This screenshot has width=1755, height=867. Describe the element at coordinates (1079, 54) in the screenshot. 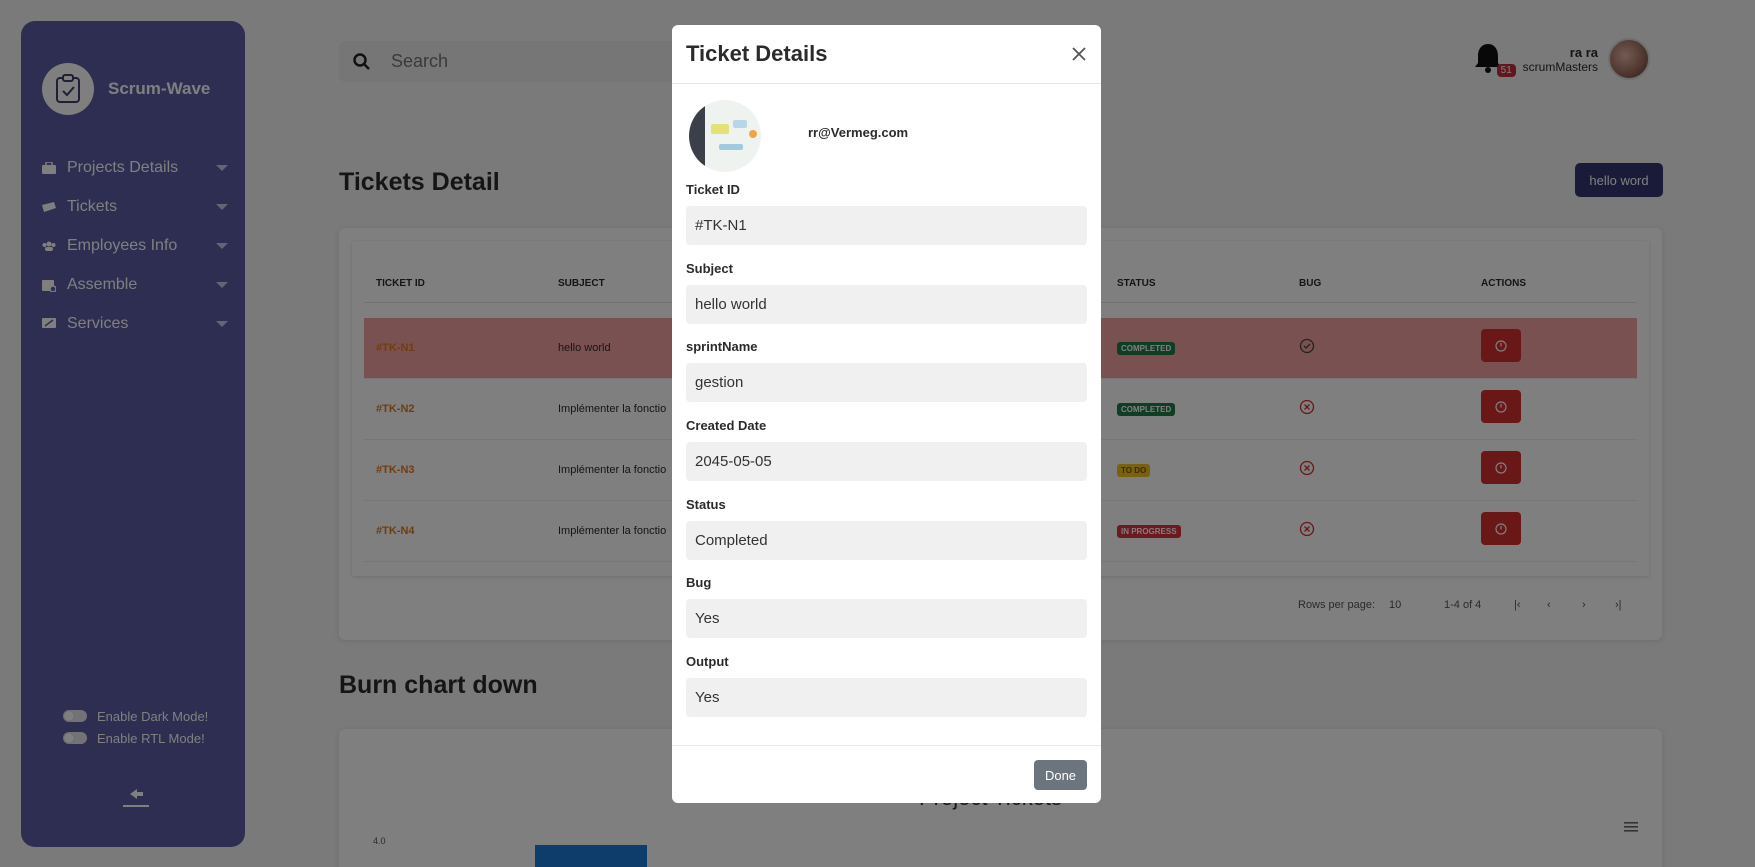

I see `close-icon` at that location.